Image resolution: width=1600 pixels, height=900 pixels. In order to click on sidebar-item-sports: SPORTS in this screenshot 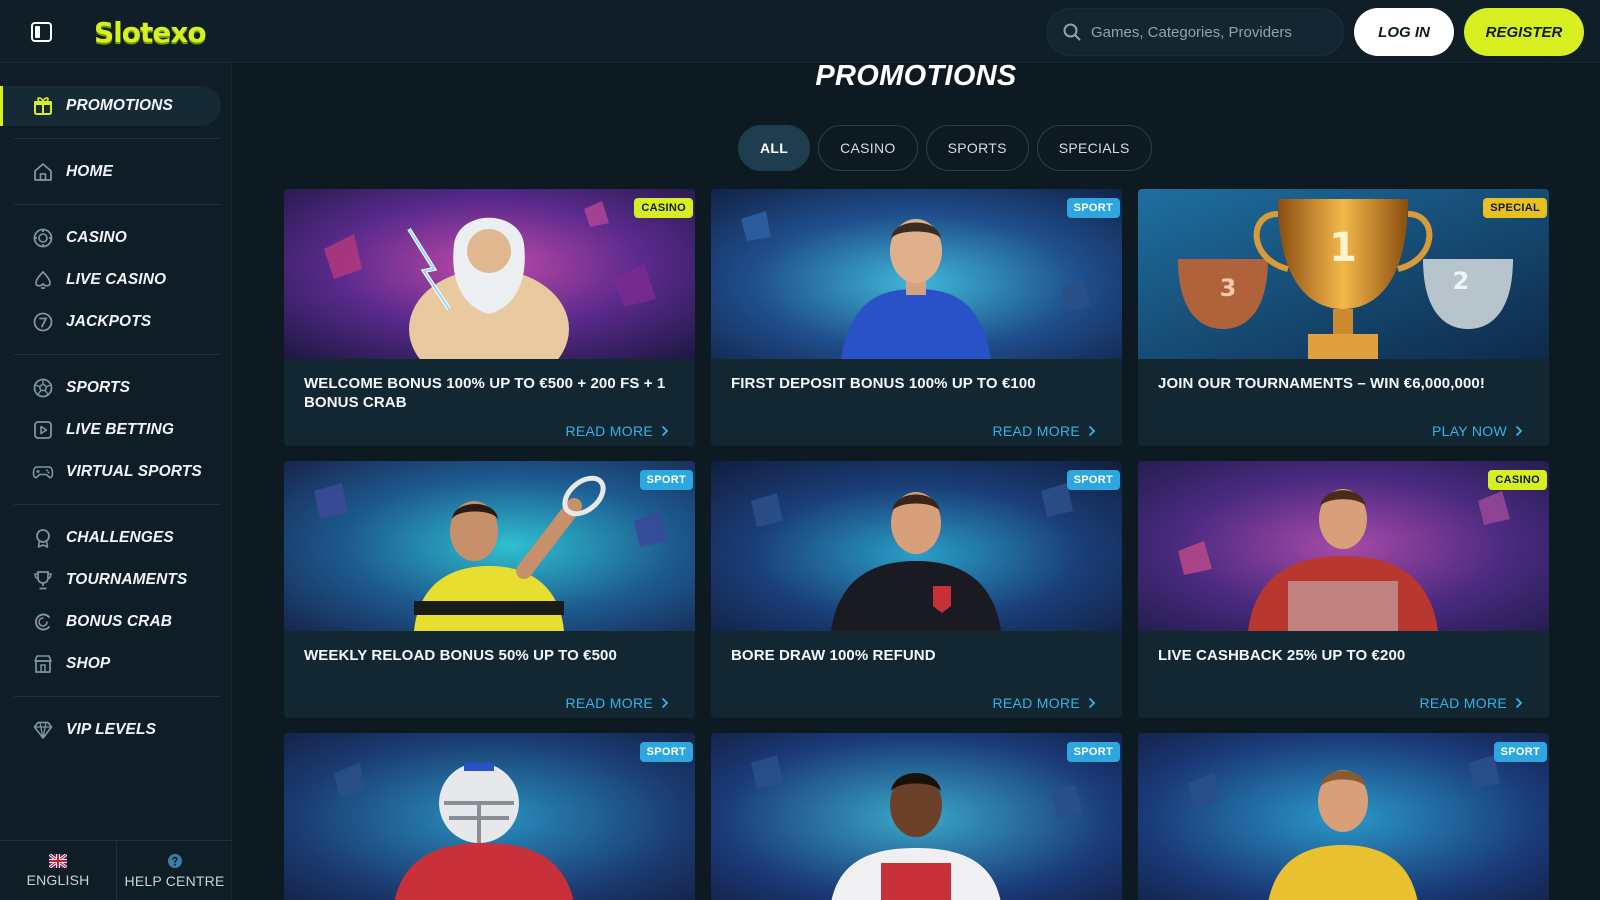, I will do `click(110, 388)`.